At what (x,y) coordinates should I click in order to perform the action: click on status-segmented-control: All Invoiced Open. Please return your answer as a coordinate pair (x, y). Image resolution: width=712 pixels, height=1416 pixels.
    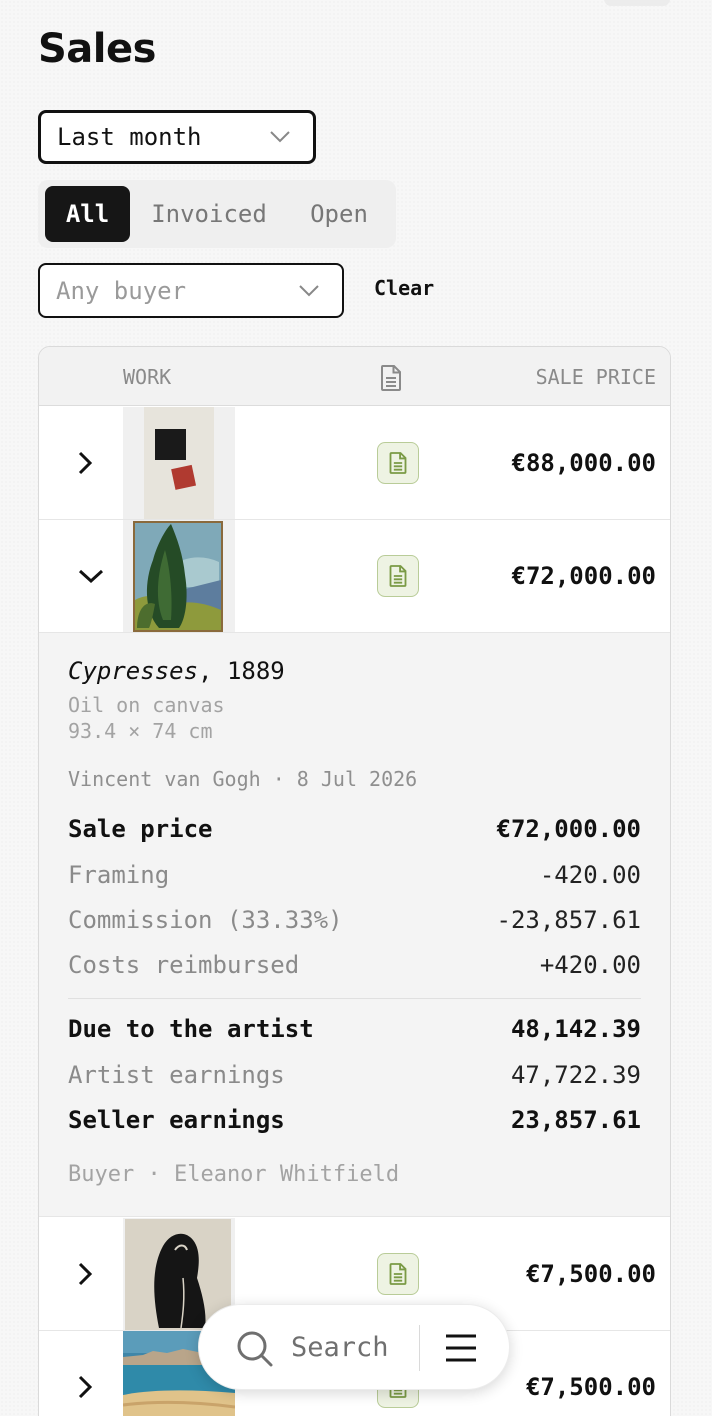
    Looking at the image, I should click on (217, 214).